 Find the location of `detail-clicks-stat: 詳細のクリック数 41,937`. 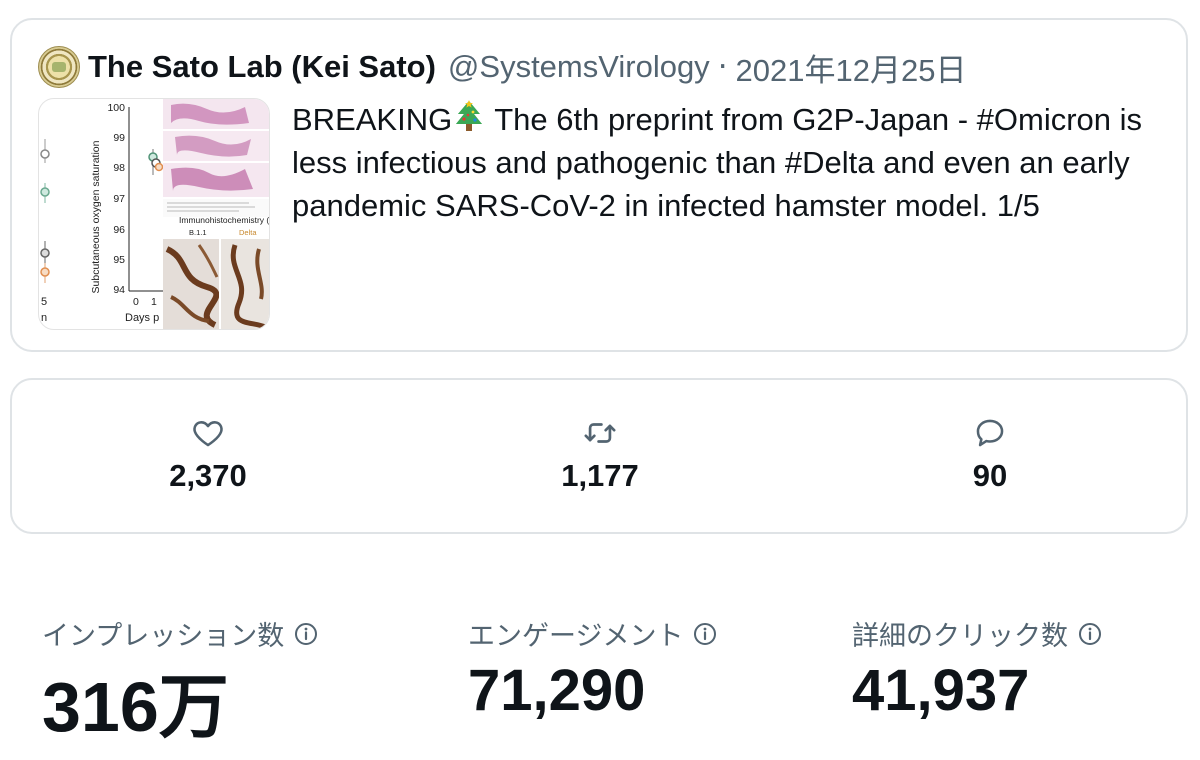

detail-clicks-stat: 詳細のクリック数 41,937 is located at coordinates (977, 669).